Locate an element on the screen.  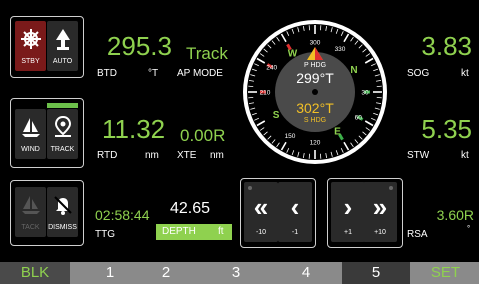
wind-label: WIND is located at coordinates (30, 149).